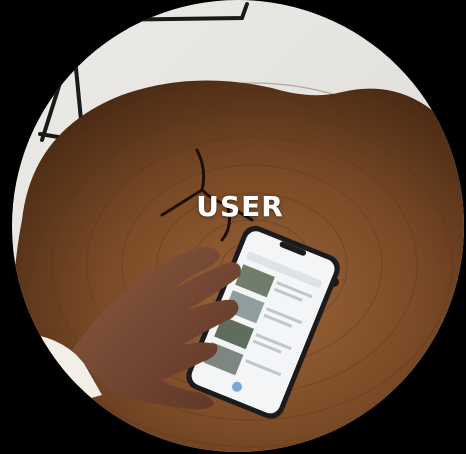  I want to click on user-caption: USER, so click(240, 206).